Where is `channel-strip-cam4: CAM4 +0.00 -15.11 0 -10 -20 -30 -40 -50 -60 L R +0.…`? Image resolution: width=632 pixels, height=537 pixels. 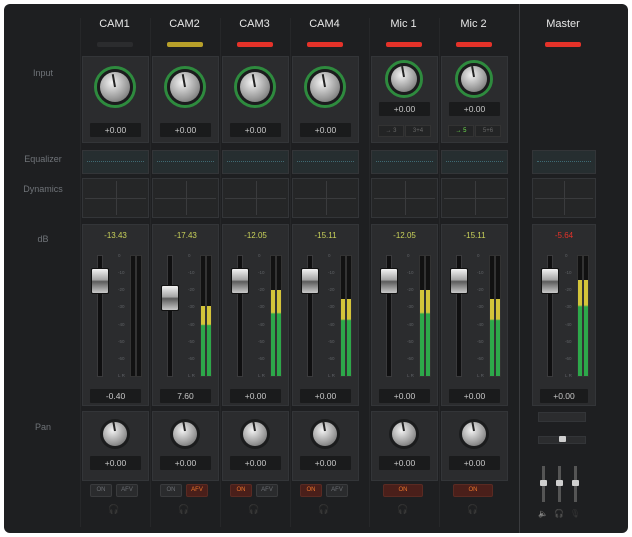 channel-strip-cam4: CAM4 +0.00 -15.11 0 -10 -20 -30 -40 -50 -60 L R +0.… is located at coordinates (324, 268).